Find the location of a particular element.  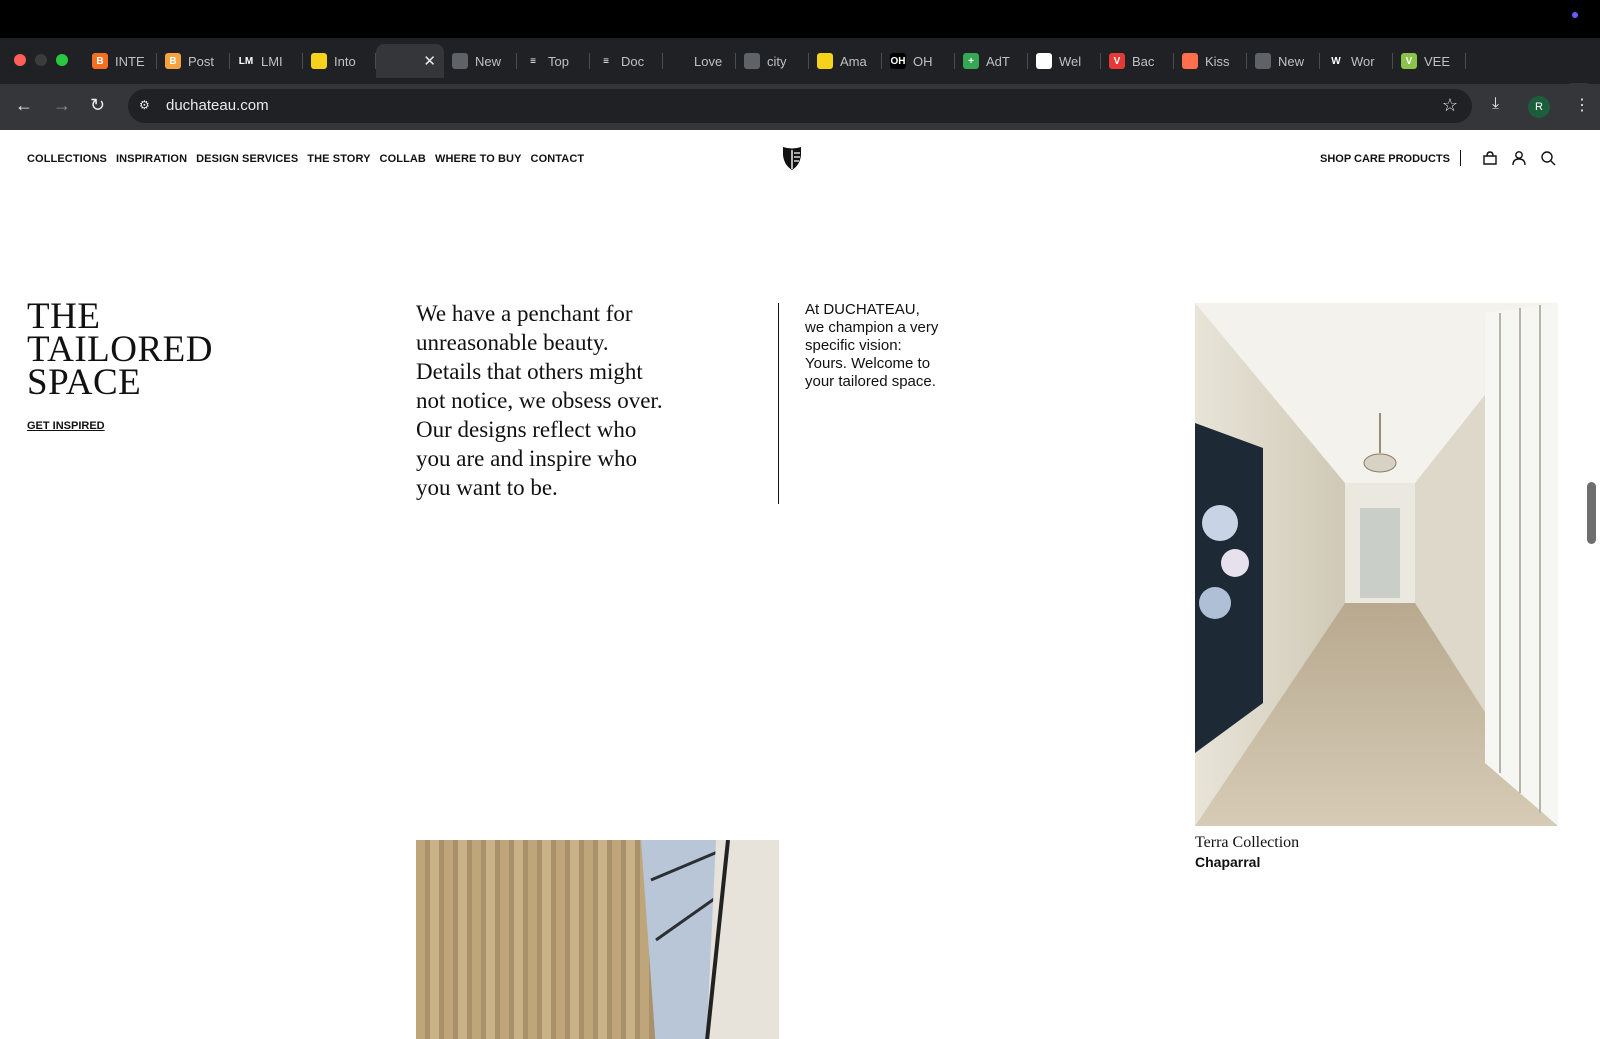

tab-title: Love is located at coordinates (708, 61).